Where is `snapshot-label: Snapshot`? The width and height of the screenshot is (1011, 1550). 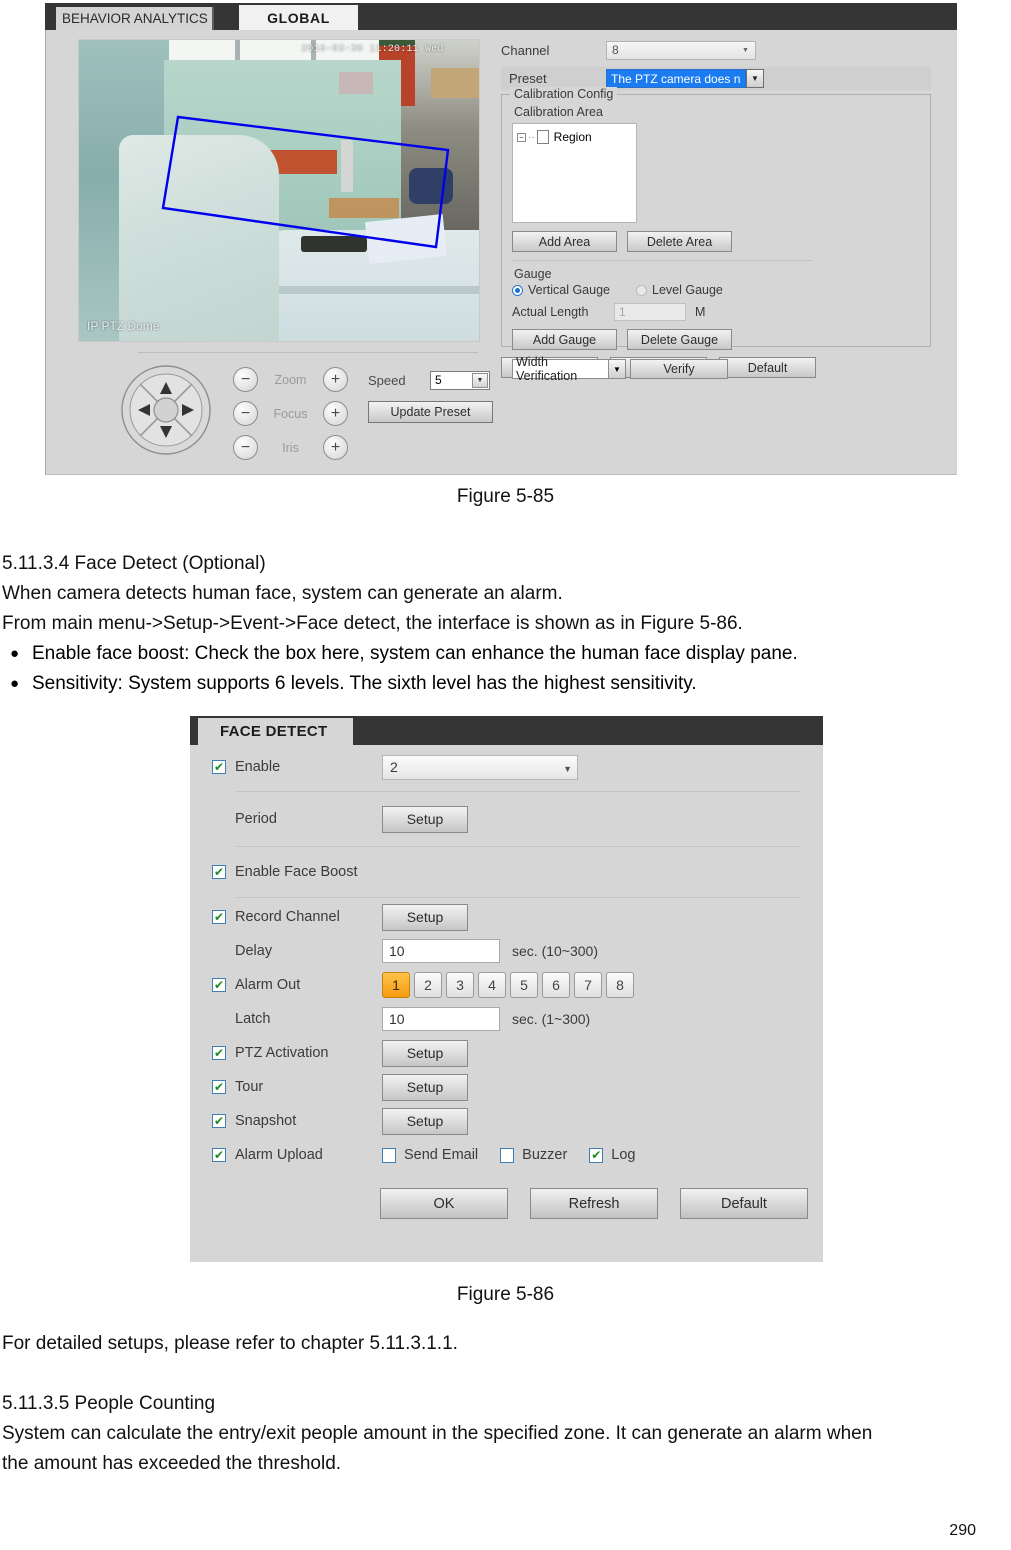 snapshot-label: Snapshot is located at coordinates (266, 1121).